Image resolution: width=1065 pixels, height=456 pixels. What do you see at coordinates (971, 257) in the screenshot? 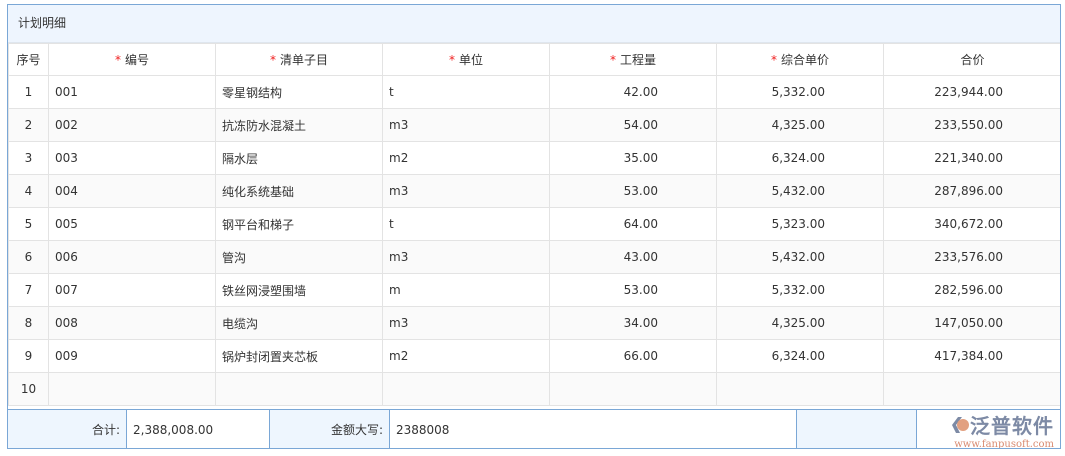
I see `table-cell: 233,576.00` at bounding box center [971, 257].